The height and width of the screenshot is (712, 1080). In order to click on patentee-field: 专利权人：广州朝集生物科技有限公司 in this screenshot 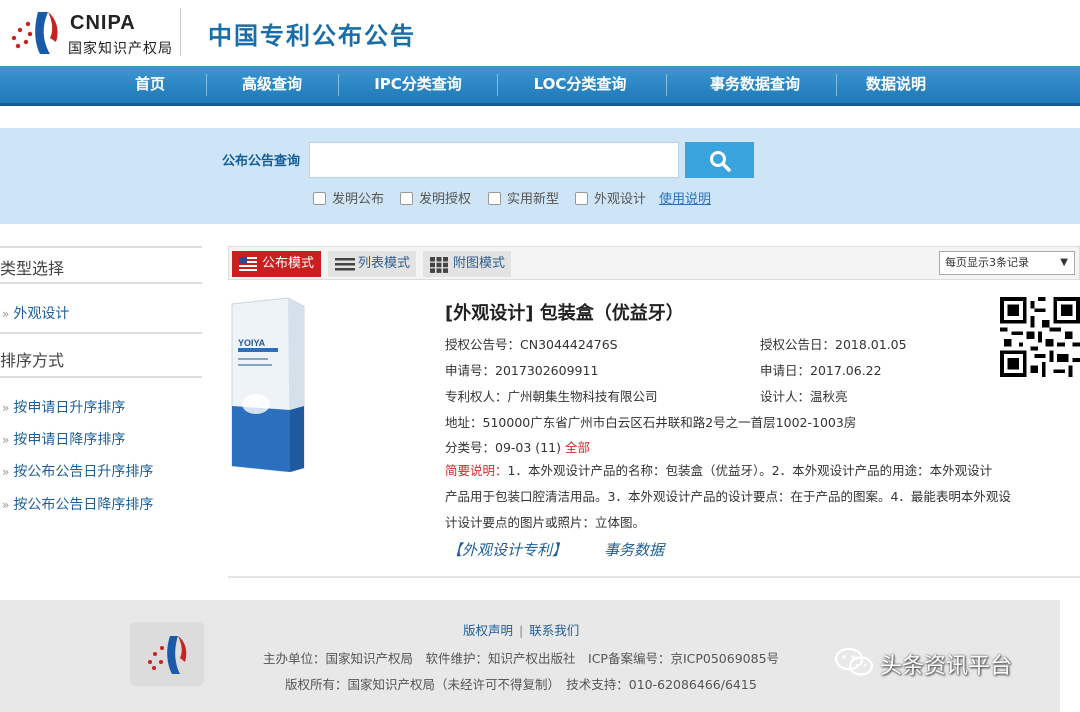, I will do `click(551, 395)`.